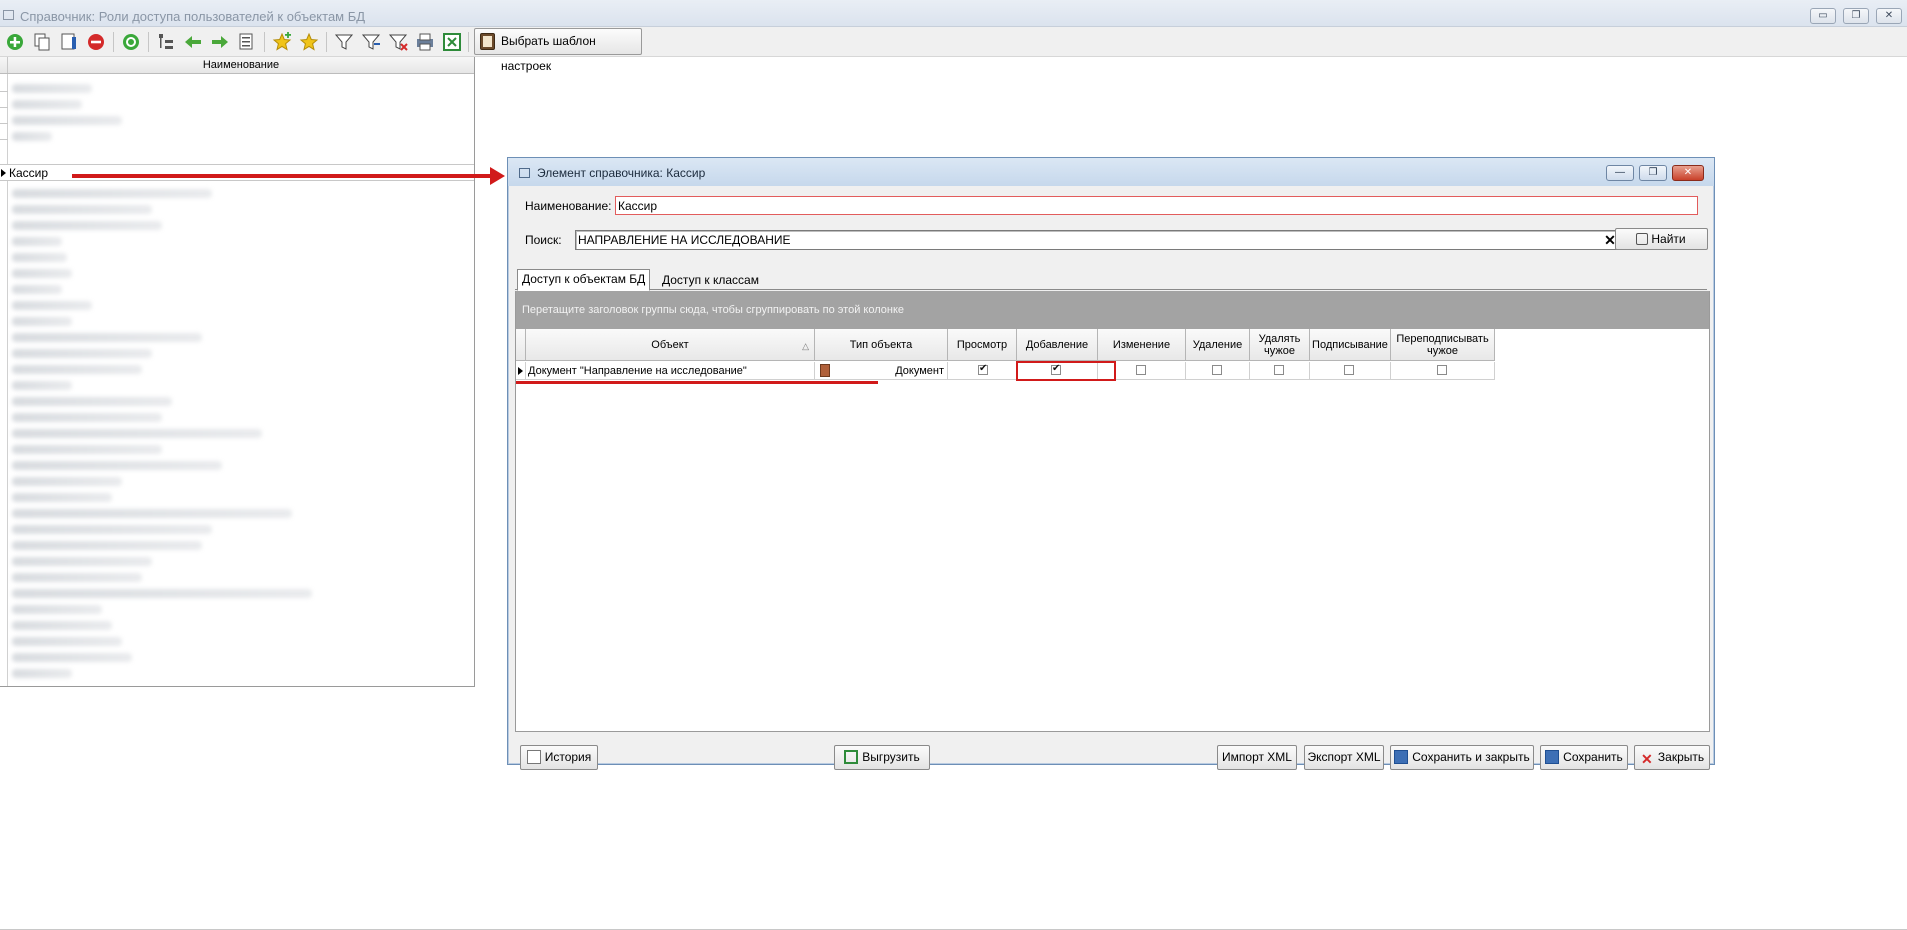 The image size is (1907, 930). Describe the element at coordinates (42, 42) in the screenshot. I see `copy-icon` at that location.